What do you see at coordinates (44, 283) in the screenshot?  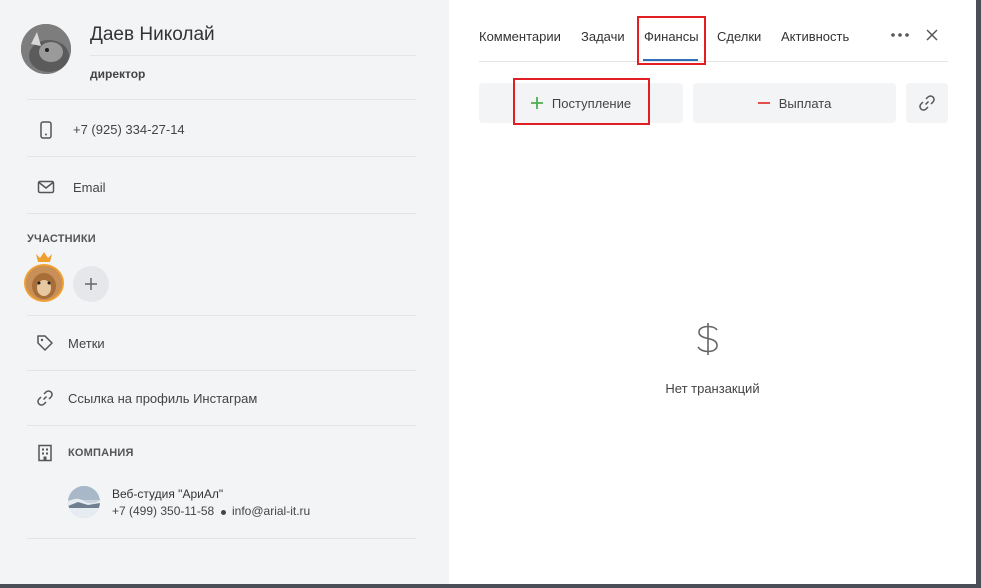 I see `participant-avatar` at bounding box center [44, 283].